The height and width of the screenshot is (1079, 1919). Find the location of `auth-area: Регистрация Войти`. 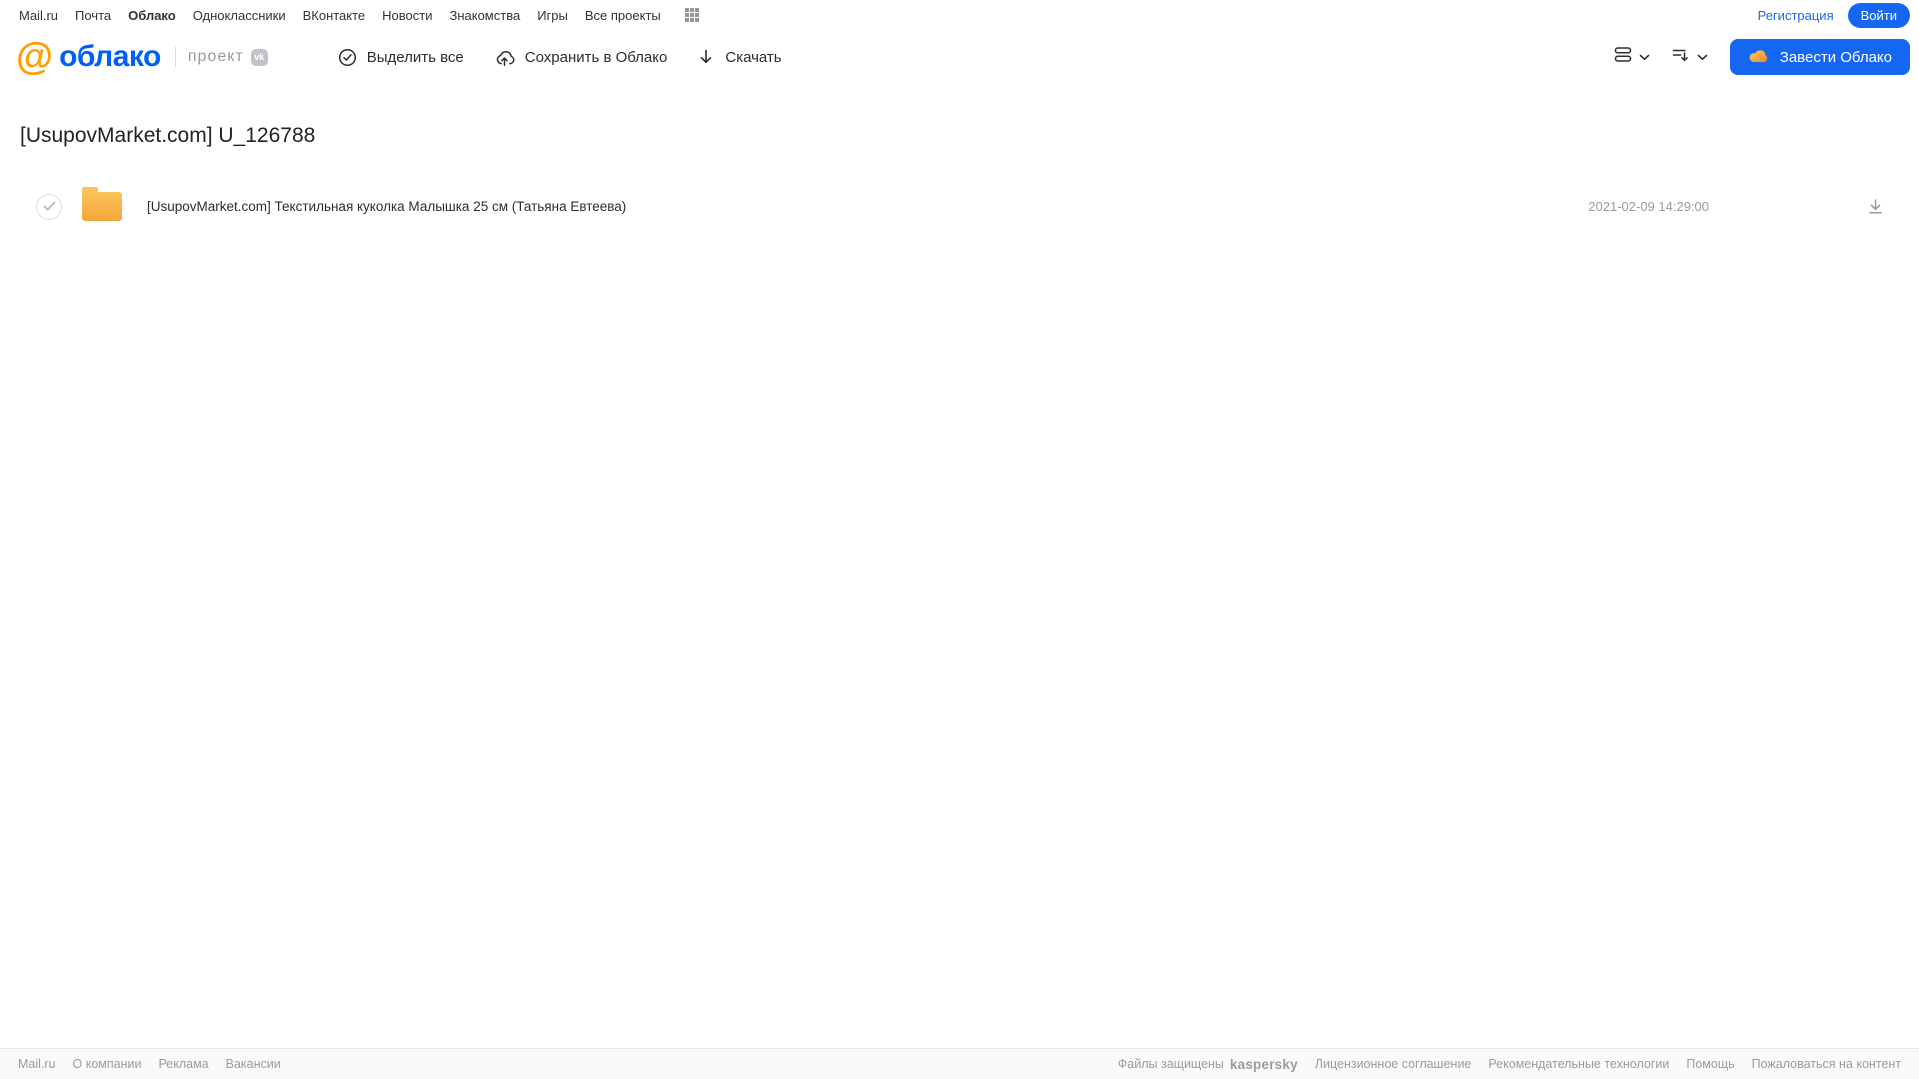

auth-area: Регистрация Войти is located at coordinates (1834, 15).